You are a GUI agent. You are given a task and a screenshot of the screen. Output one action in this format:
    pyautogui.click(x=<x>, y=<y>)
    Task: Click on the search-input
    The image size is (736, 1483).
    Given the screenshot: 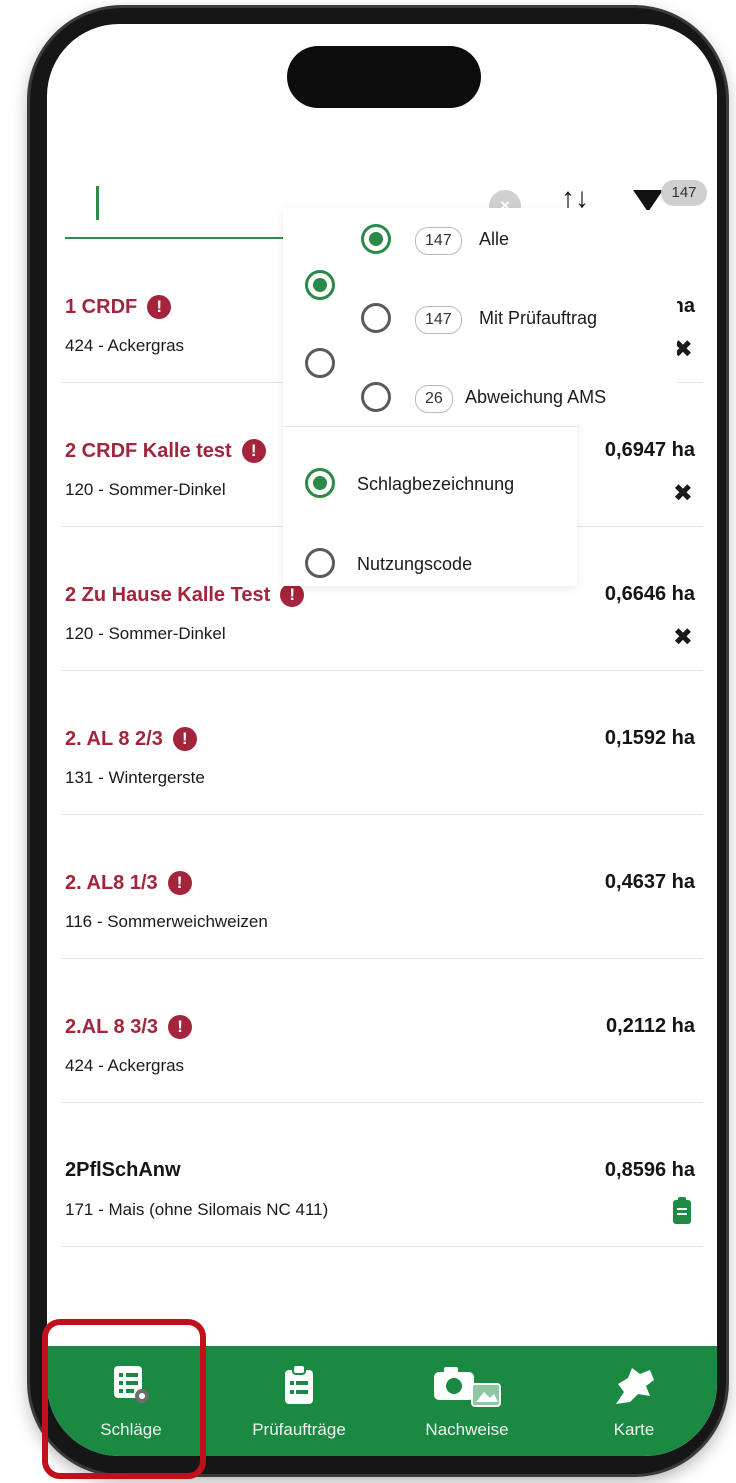 What is the action you would take?
    pyautogui.click(x=97, y=203)
    